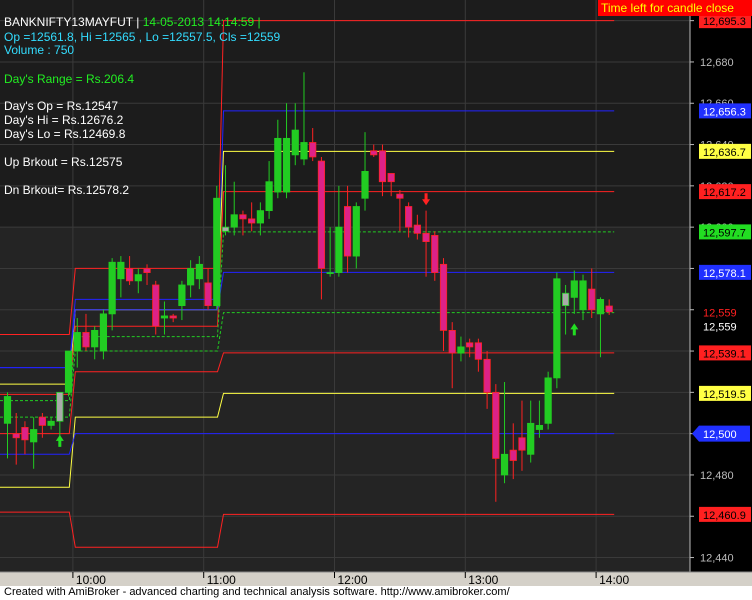  I want to click on y-axis-panel, so click(721, 286).